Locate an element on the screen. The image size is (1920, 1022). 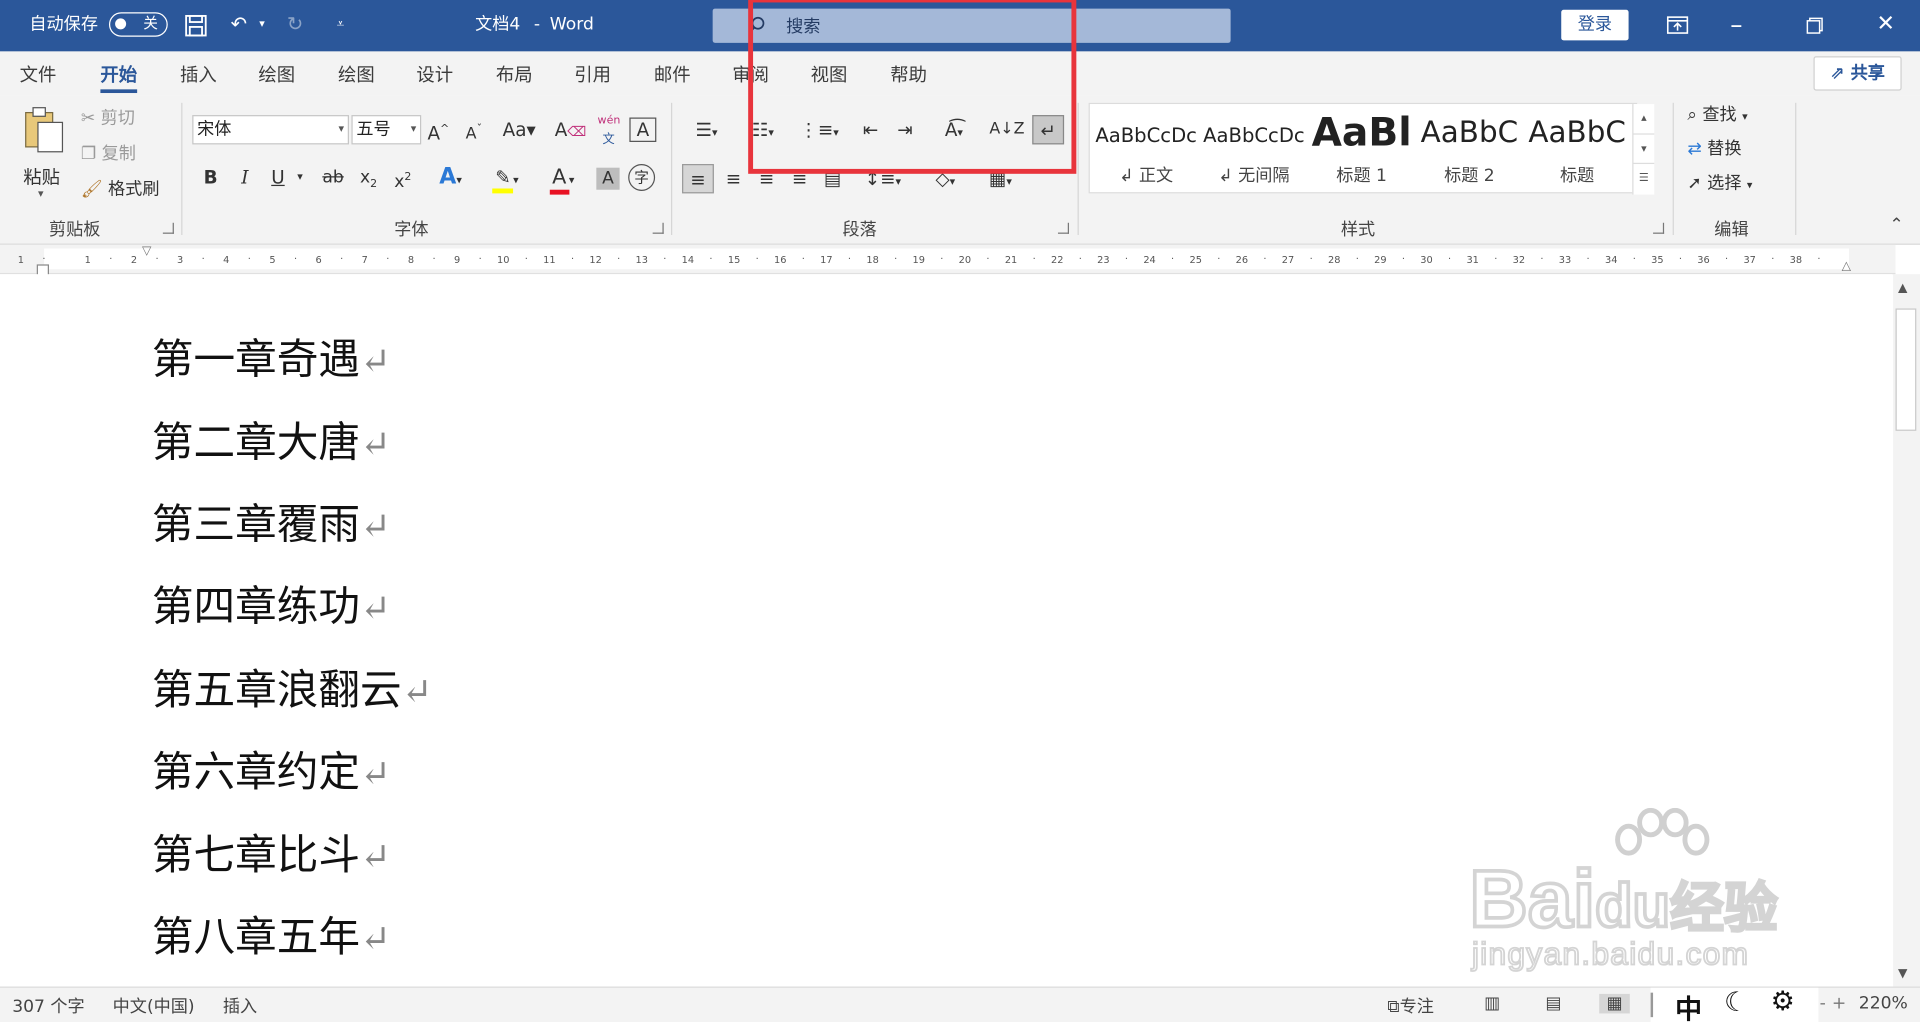
subscript-icon: x2 is located at coordinates (368, 177).